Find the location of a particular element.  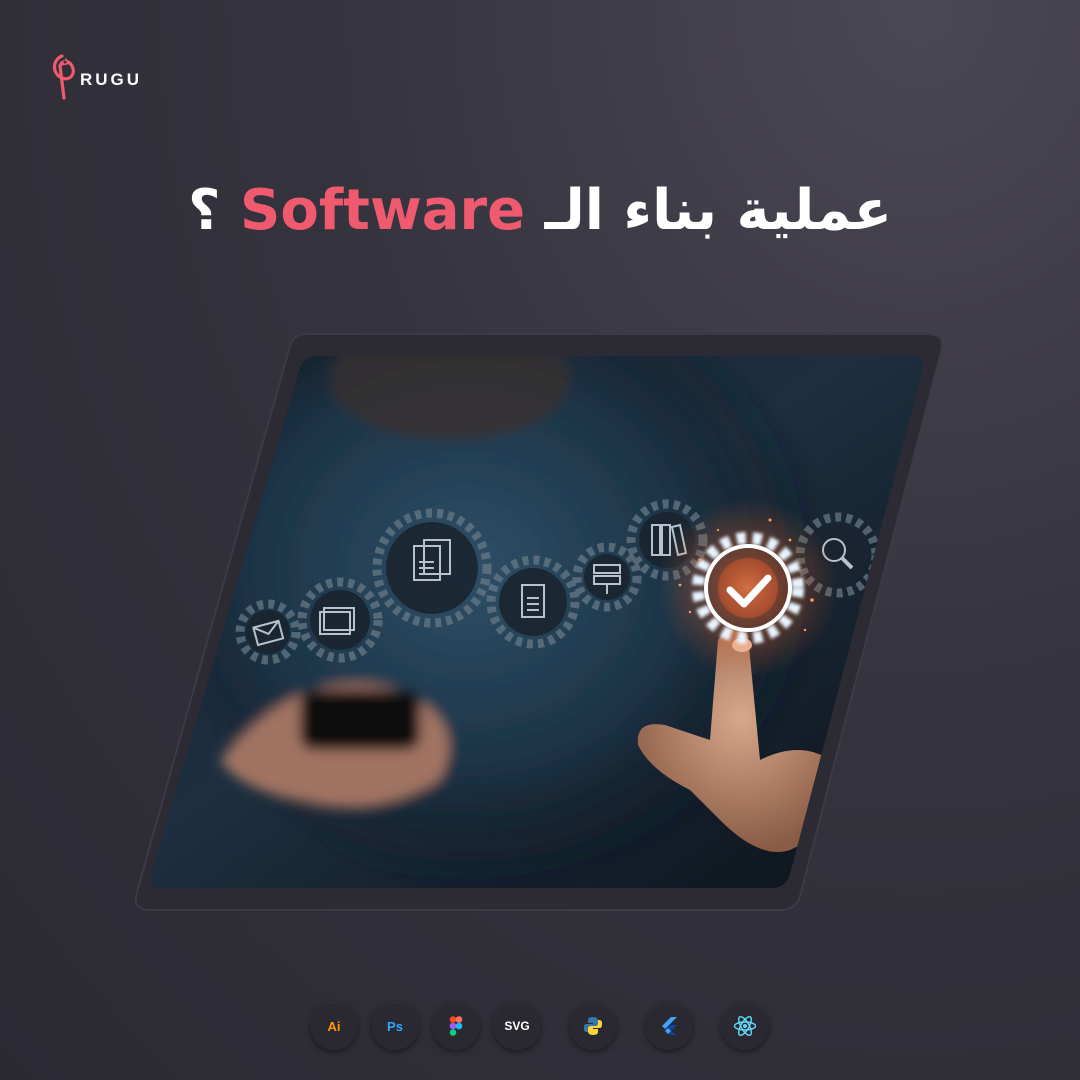

react-icon is located at coordinates (745, 1026).